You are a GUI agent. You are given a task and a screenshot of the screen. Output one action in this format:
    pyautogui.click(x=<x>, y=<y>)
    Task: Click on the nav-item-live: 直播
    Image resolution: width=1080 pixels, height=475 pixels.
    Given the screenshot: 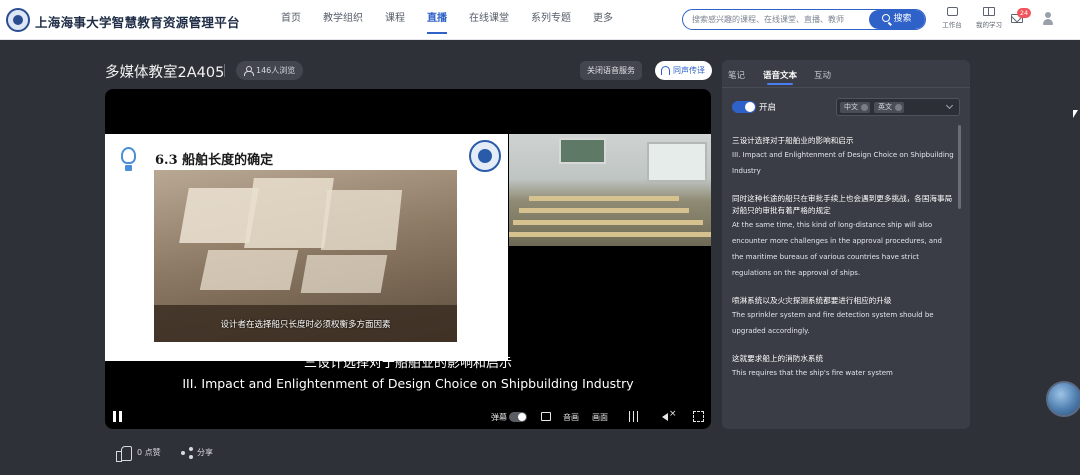 What is the action you would take?
    pyautogui.click(x=437, y=20)
    